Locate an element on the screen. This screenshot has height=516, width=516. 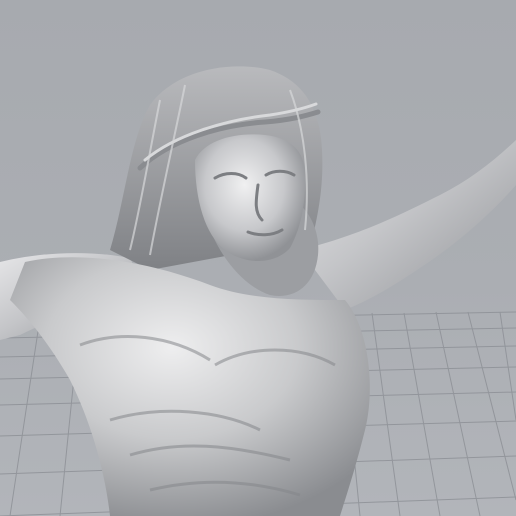
model-arm-right is located at coordinates (408, 225).